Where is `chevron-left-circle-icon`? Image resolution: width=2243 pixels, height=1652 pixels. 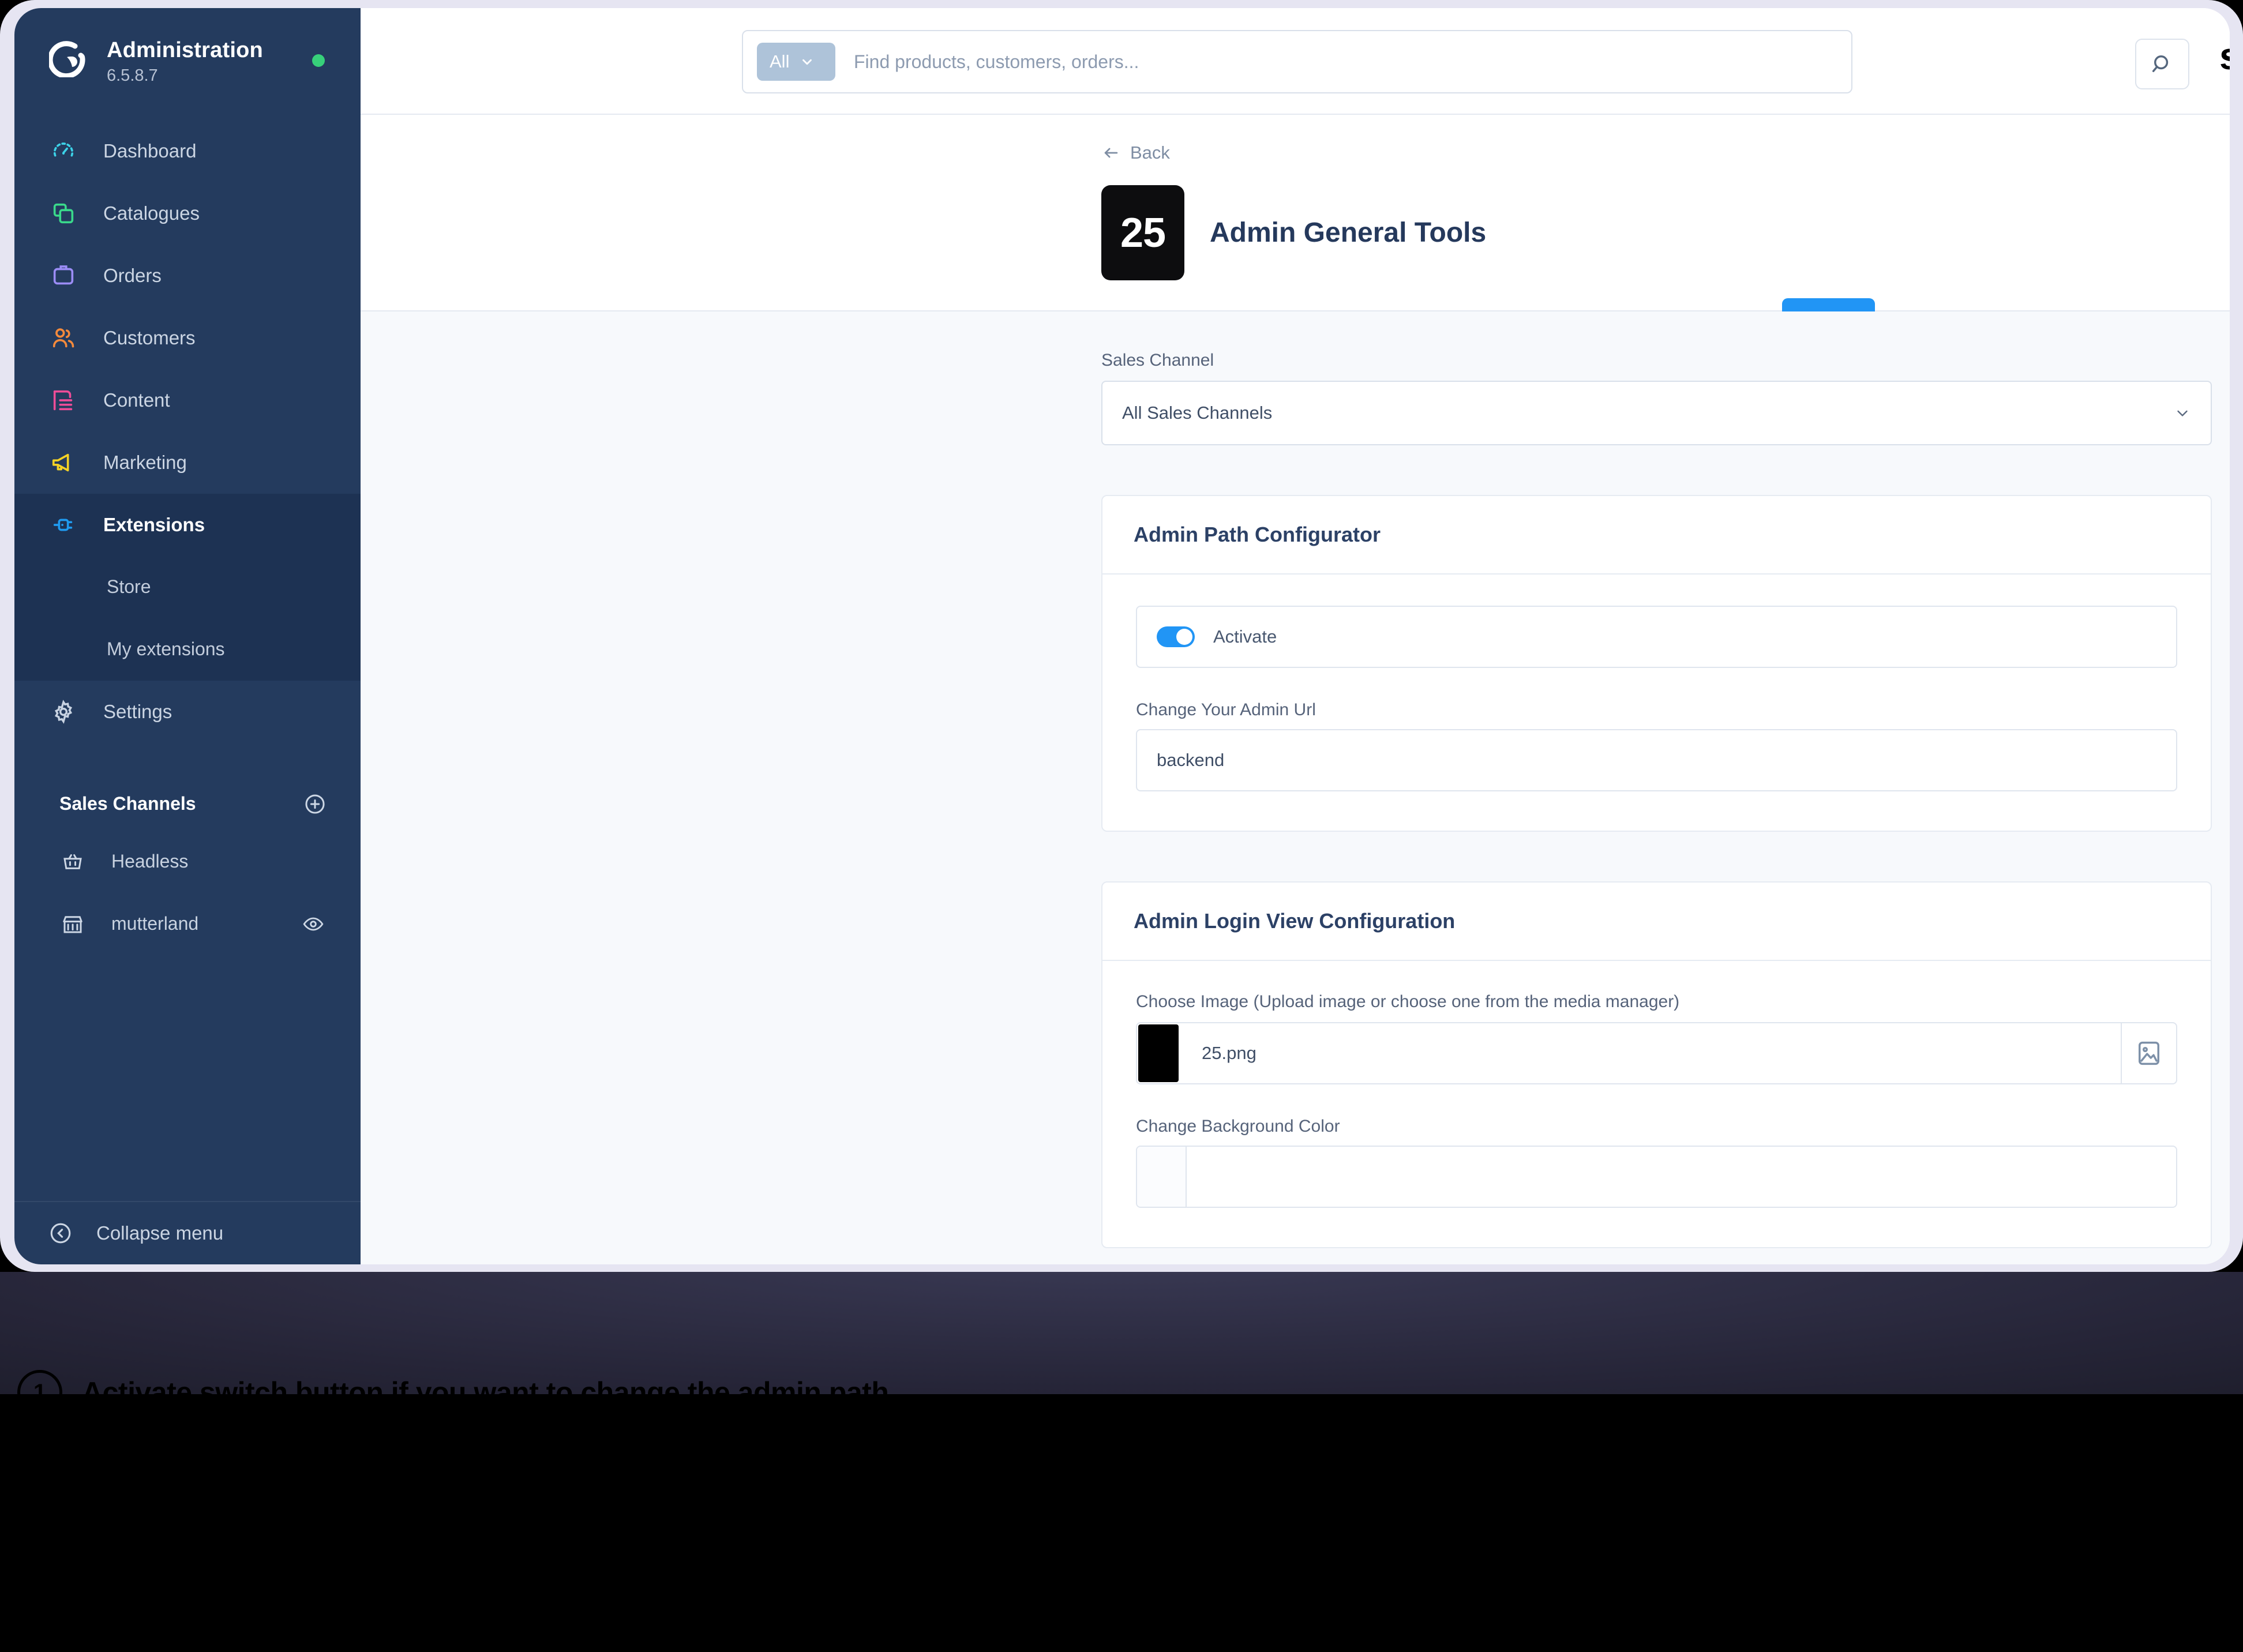 chevron-left-circle-icon is located at coordinates (60, 1234).